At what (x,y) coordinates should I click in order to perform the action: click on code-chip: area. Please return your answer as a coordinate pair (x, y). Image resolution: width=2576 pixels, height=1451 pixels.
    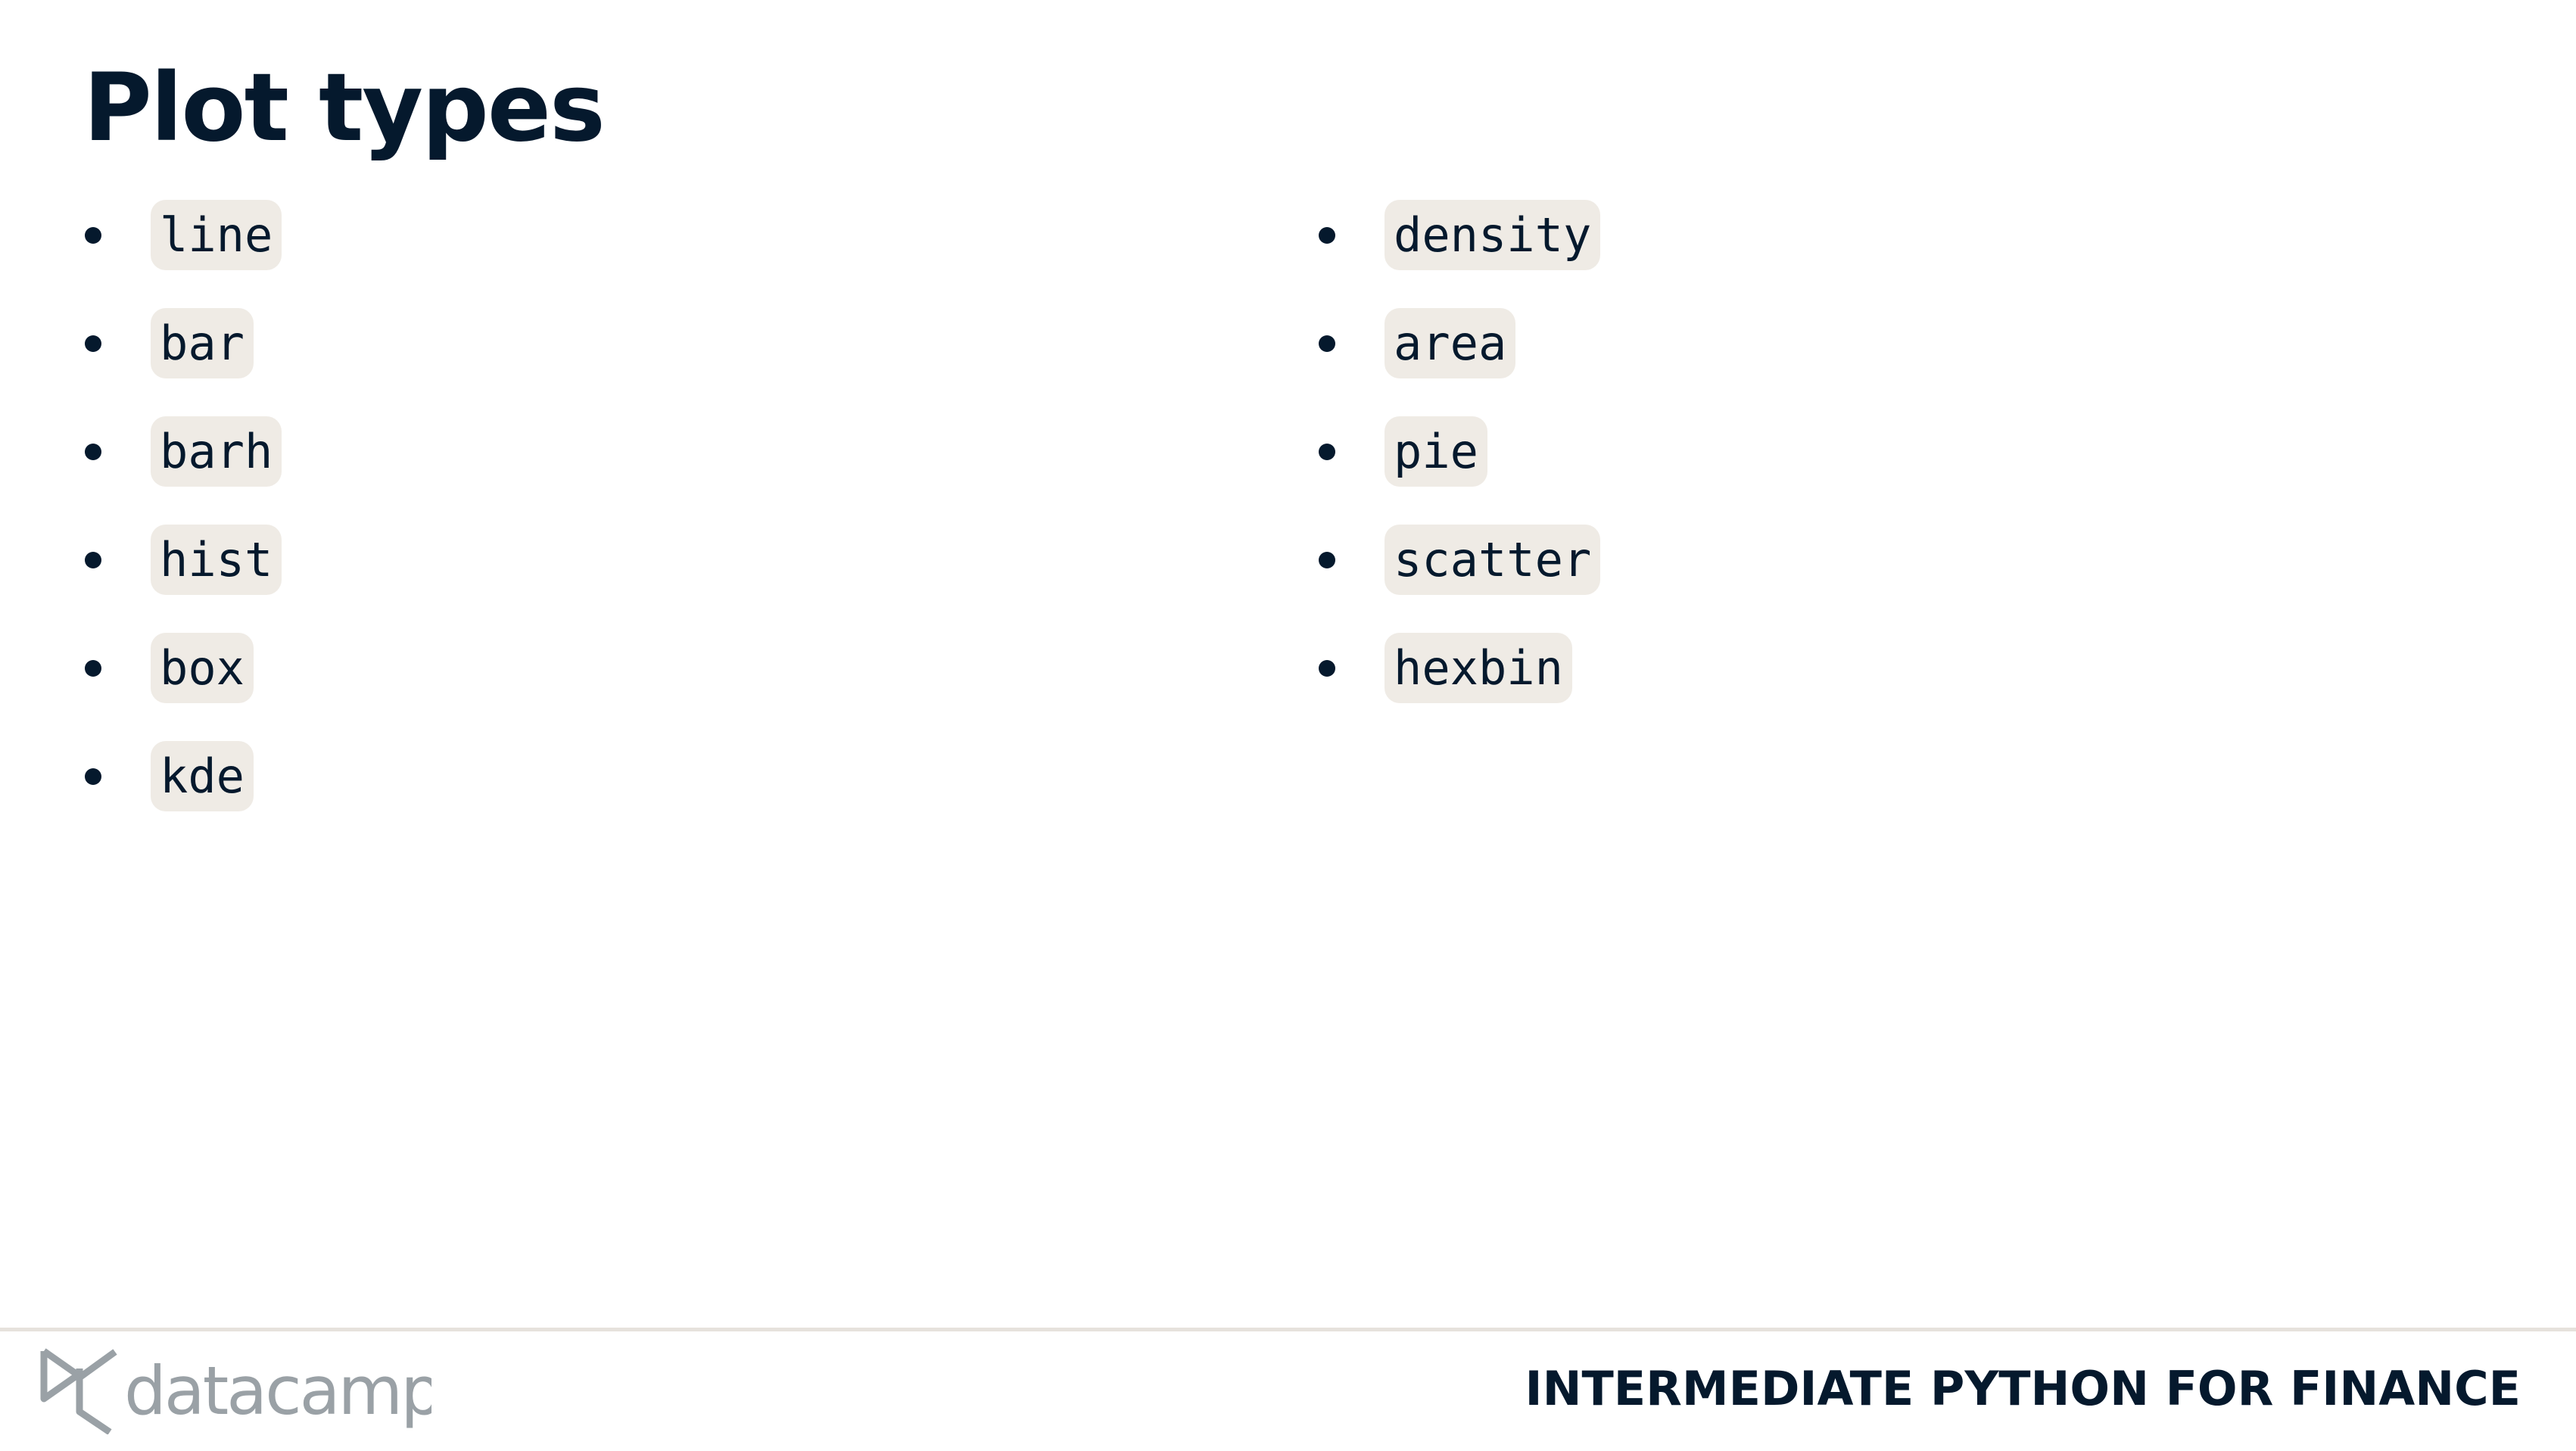
    Looking at the image, I should click on (1450, 343).